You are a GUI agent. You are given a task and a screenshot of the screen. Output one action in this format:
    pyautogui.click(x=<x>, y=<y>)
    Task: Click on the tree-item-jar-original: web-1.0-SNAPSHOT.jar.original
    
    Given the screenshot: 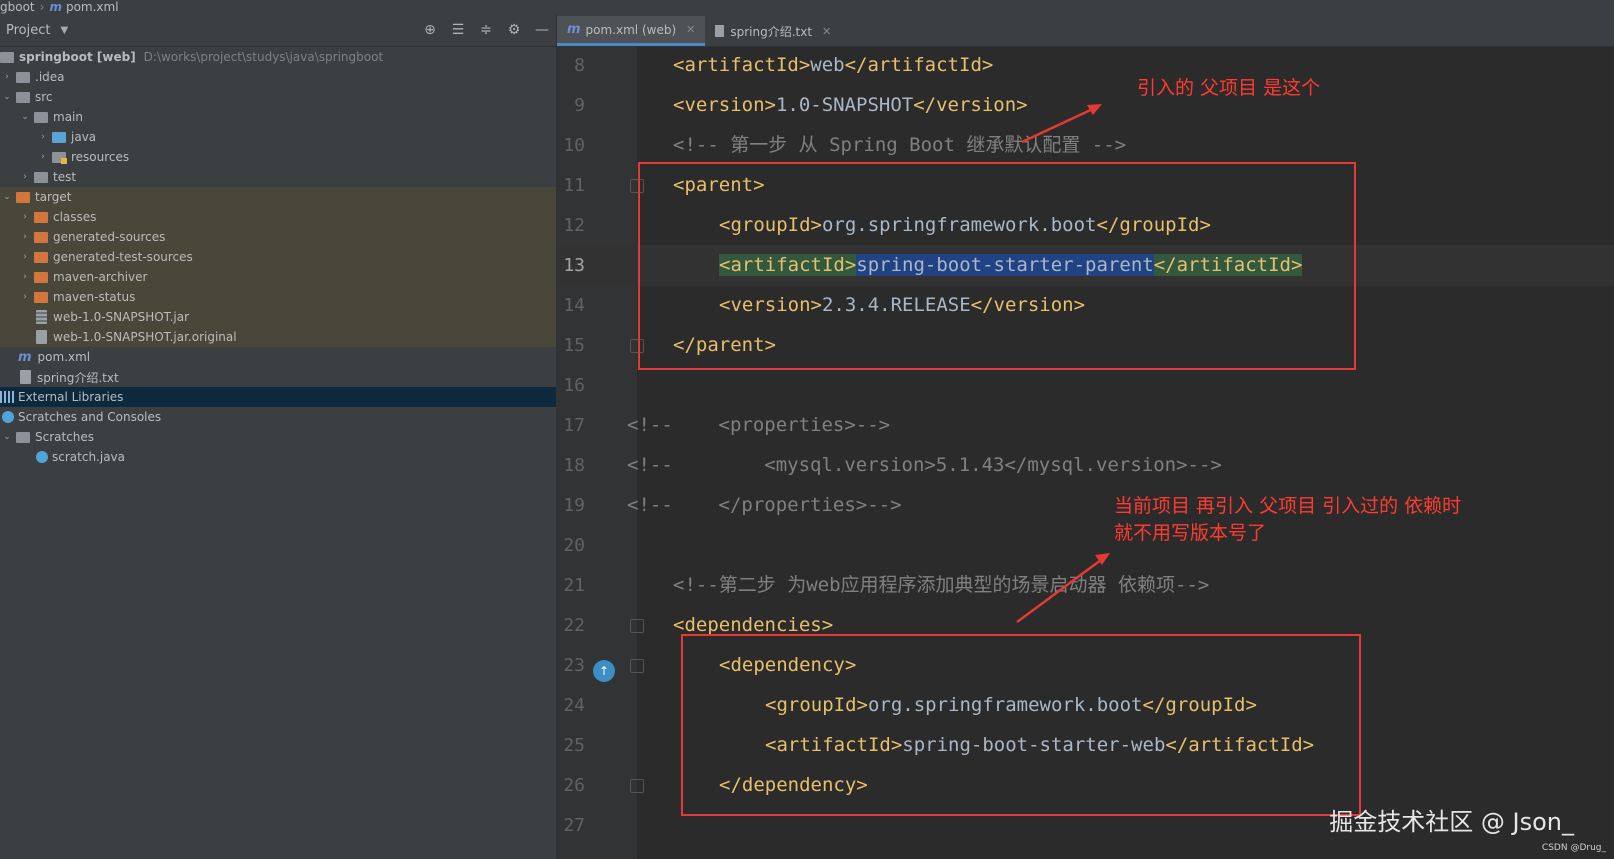 What is the action you would take?
    pyautogui.click(x=278, y=337)
    